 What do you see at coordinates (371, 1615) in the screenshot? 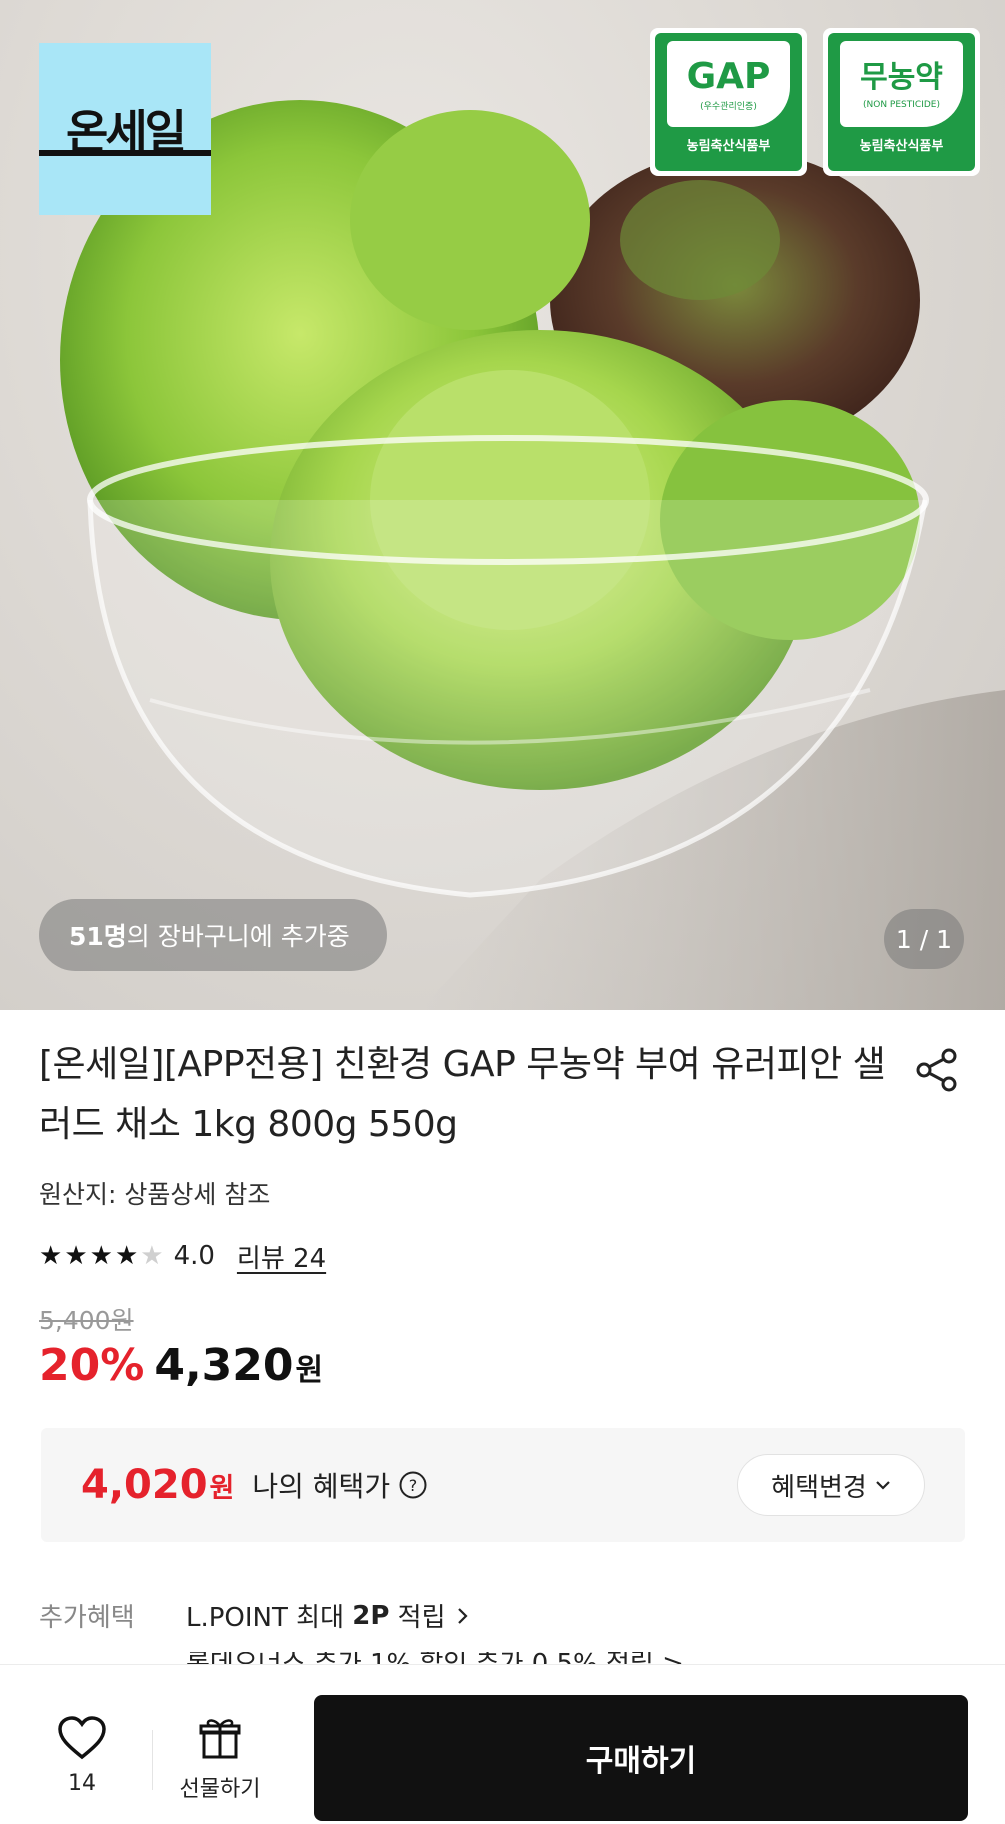
I see `lpoint-points: 2P` at bounding box center [371, 1615].